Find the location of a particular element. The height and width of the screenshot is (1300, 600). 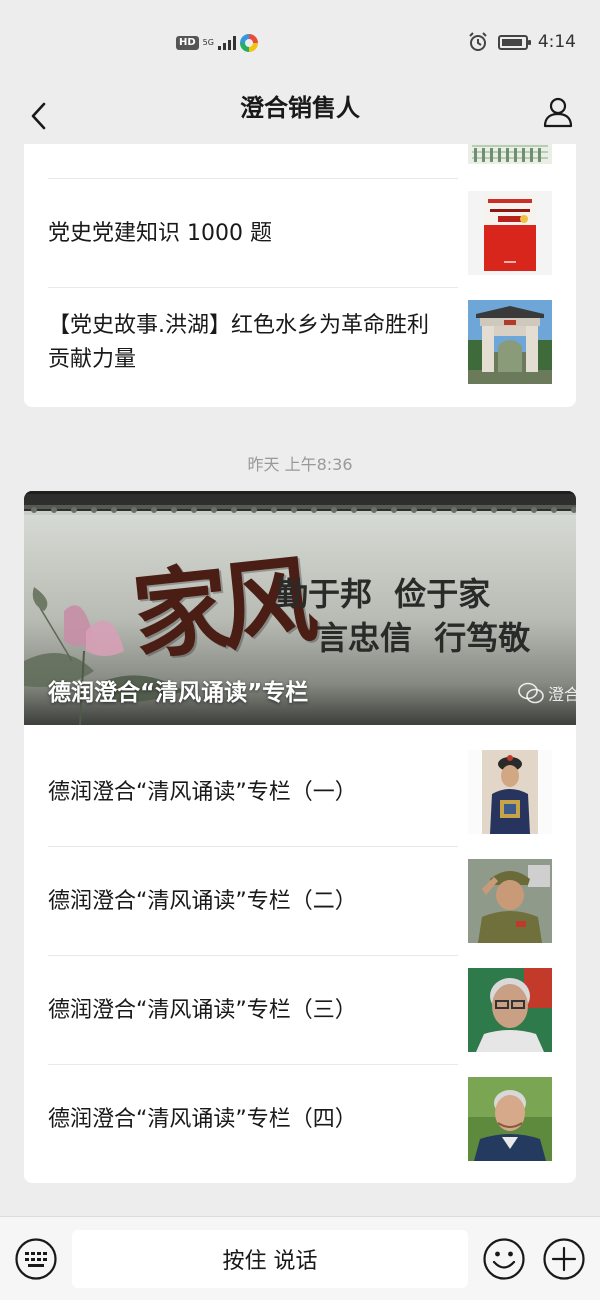

message-timestamp: 昨天 上午8:36 is located at coordinates (300, 464).